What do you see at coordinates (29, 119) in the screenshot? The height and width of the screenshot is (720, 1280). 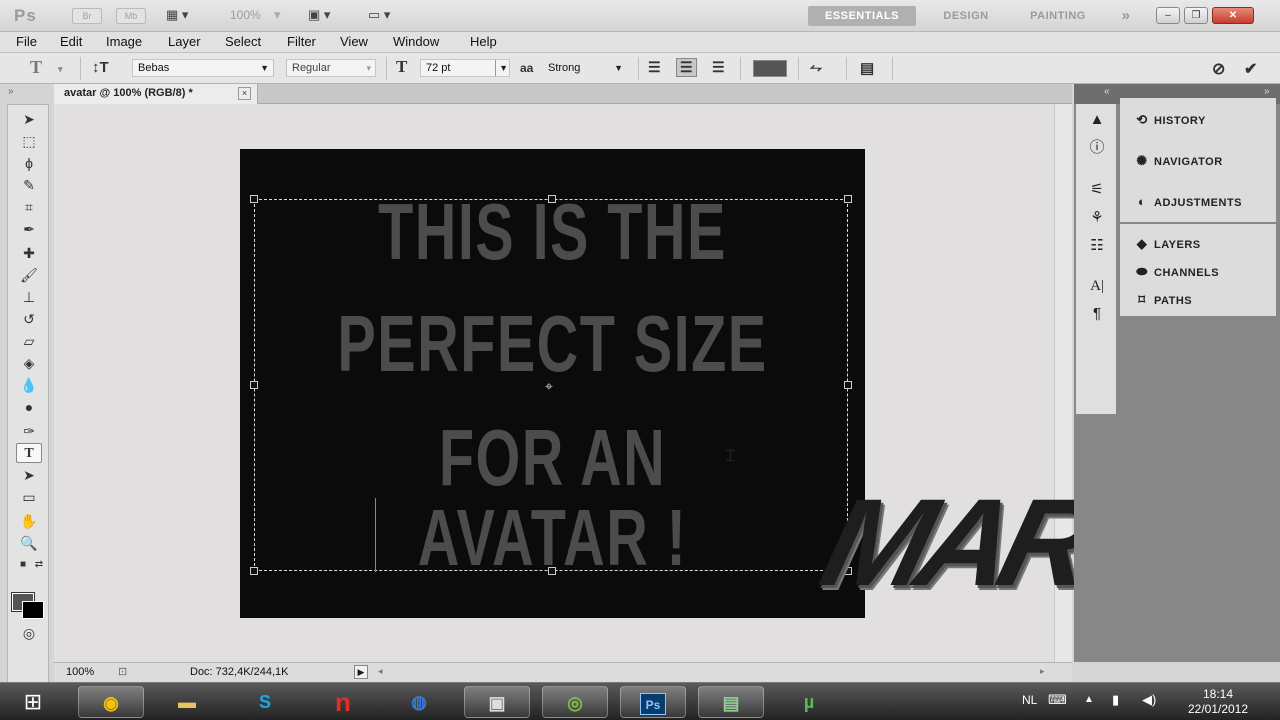 I see `move-tool-icon: ➤` at bounding box center [29, 119].